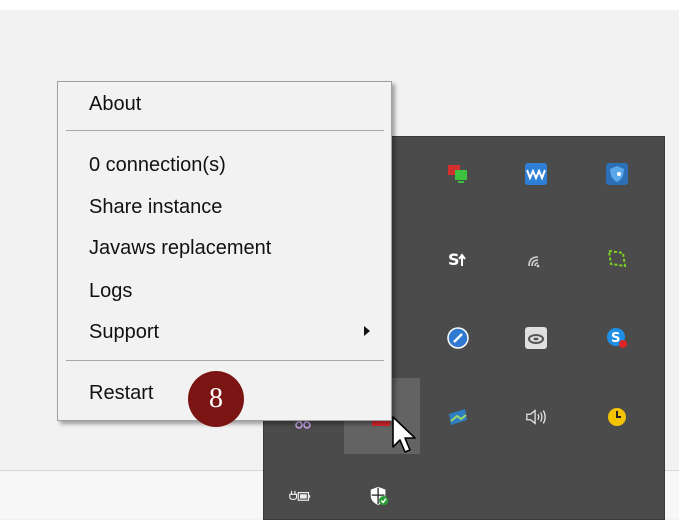 The height and width of the screenshot is (520, 679). I want to click on shield-key-icon, so click(617, 174).